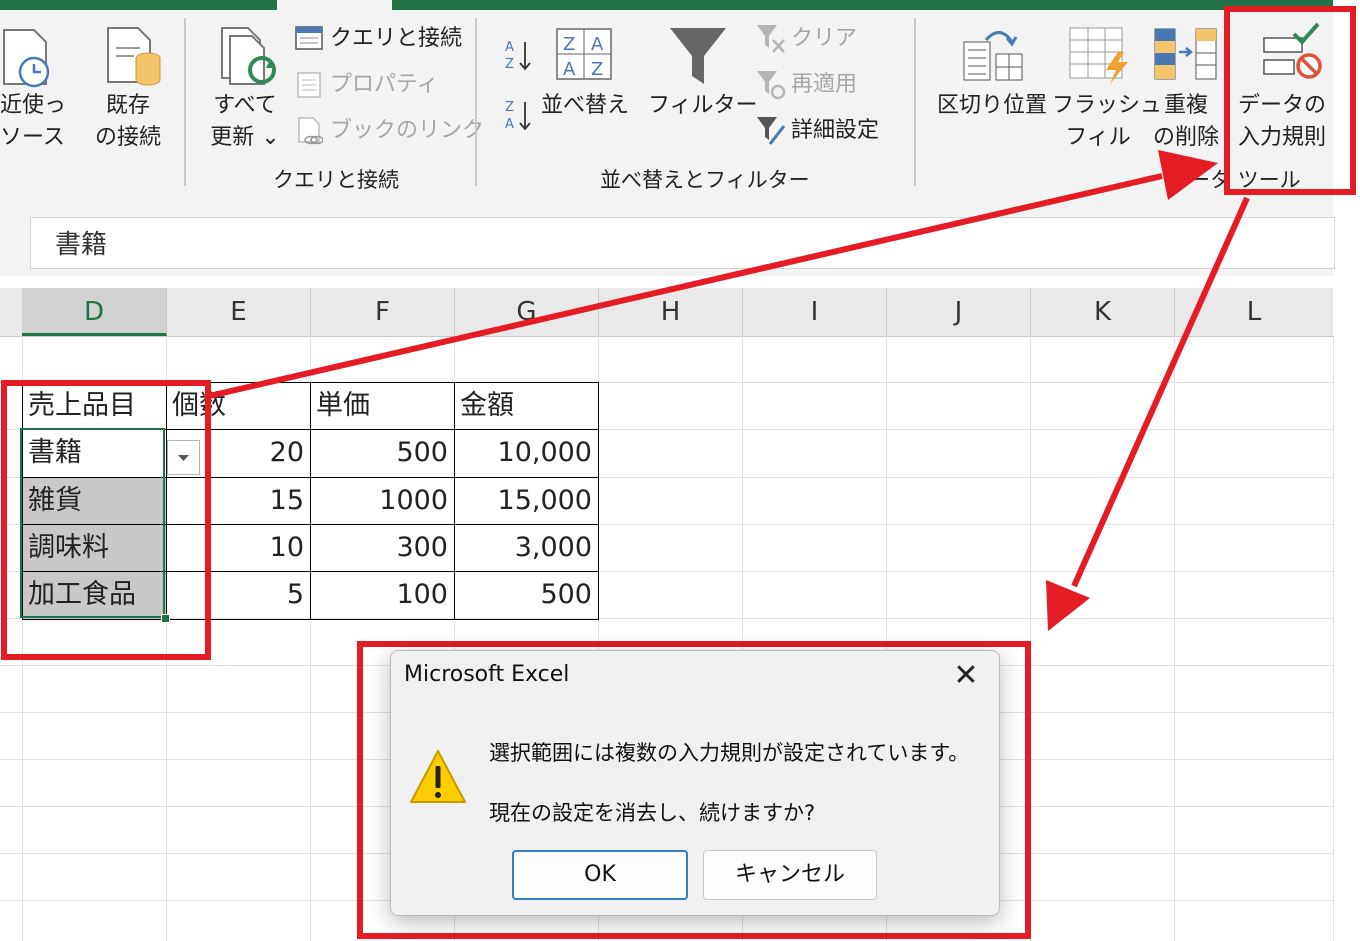  What do you see at coordinates (526, 453) in the screenshot?
I see `table-cell: 10,000` at bounding box center [526, 453].